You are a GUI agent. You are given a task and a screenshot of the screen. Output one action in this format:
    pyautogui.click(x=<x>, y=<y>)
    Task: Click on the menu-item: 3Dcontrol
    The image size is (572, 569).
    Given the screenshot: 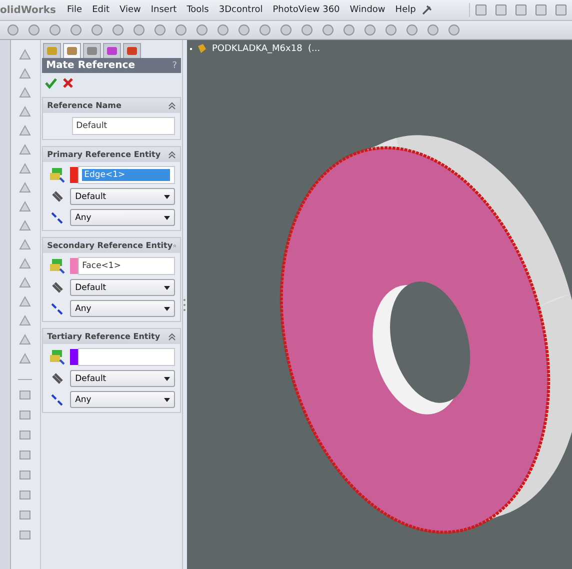 What is the action you would take?
    pyautogui.click(x=241, y=10)
    